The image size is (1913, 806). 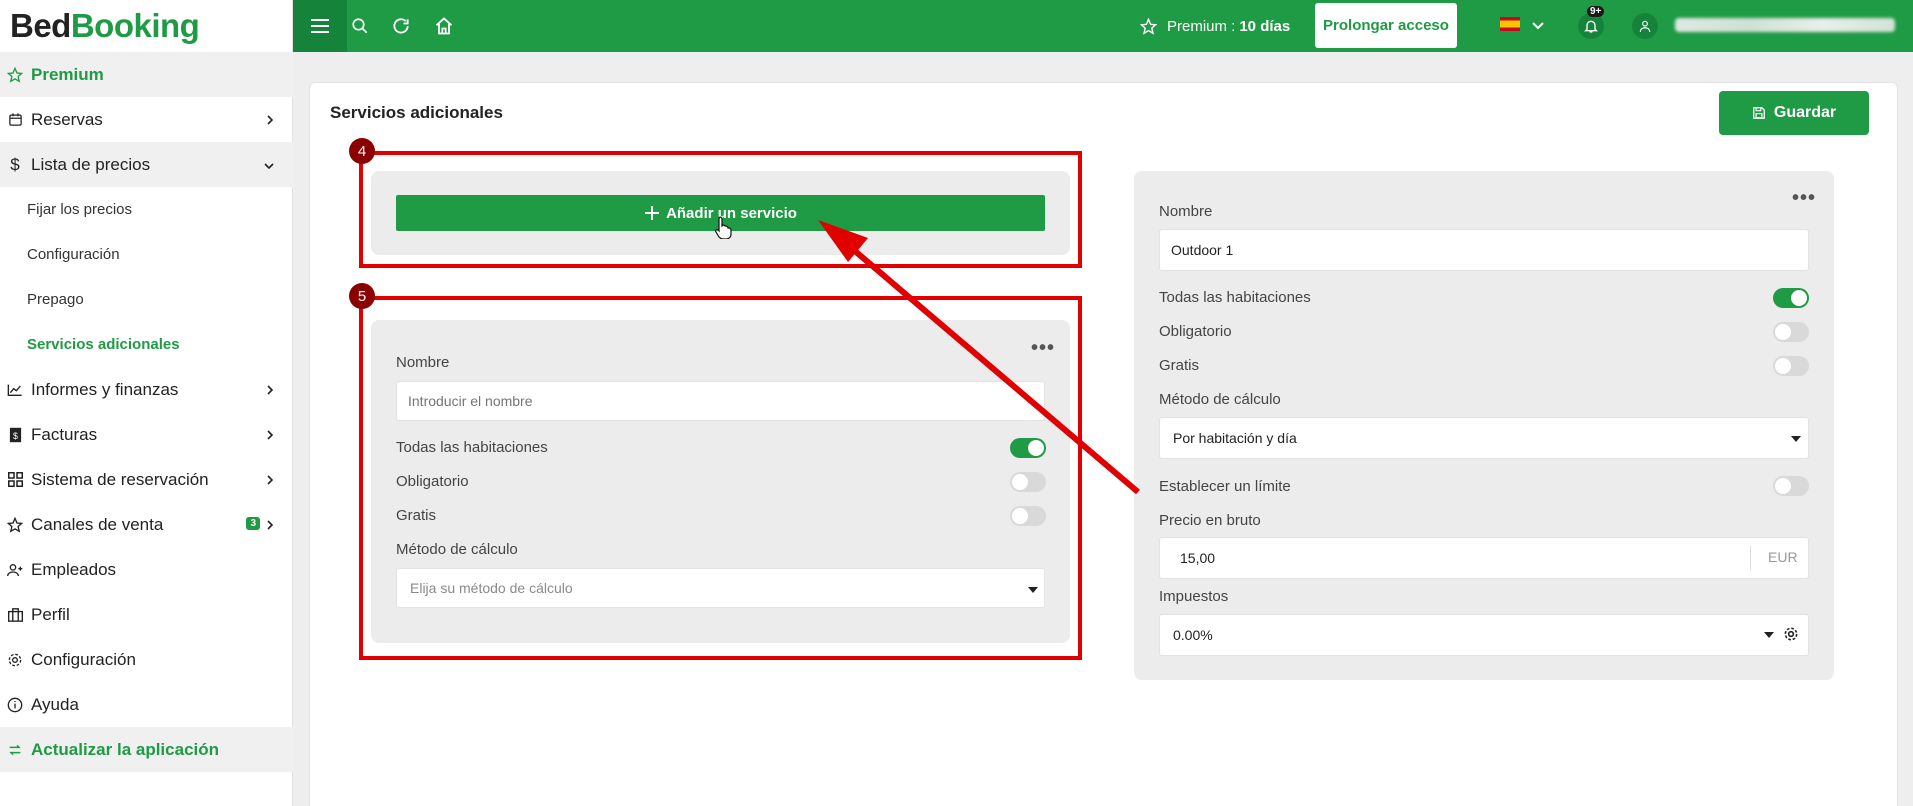 I want to click on arrow-line, so click(x=990, y=366).